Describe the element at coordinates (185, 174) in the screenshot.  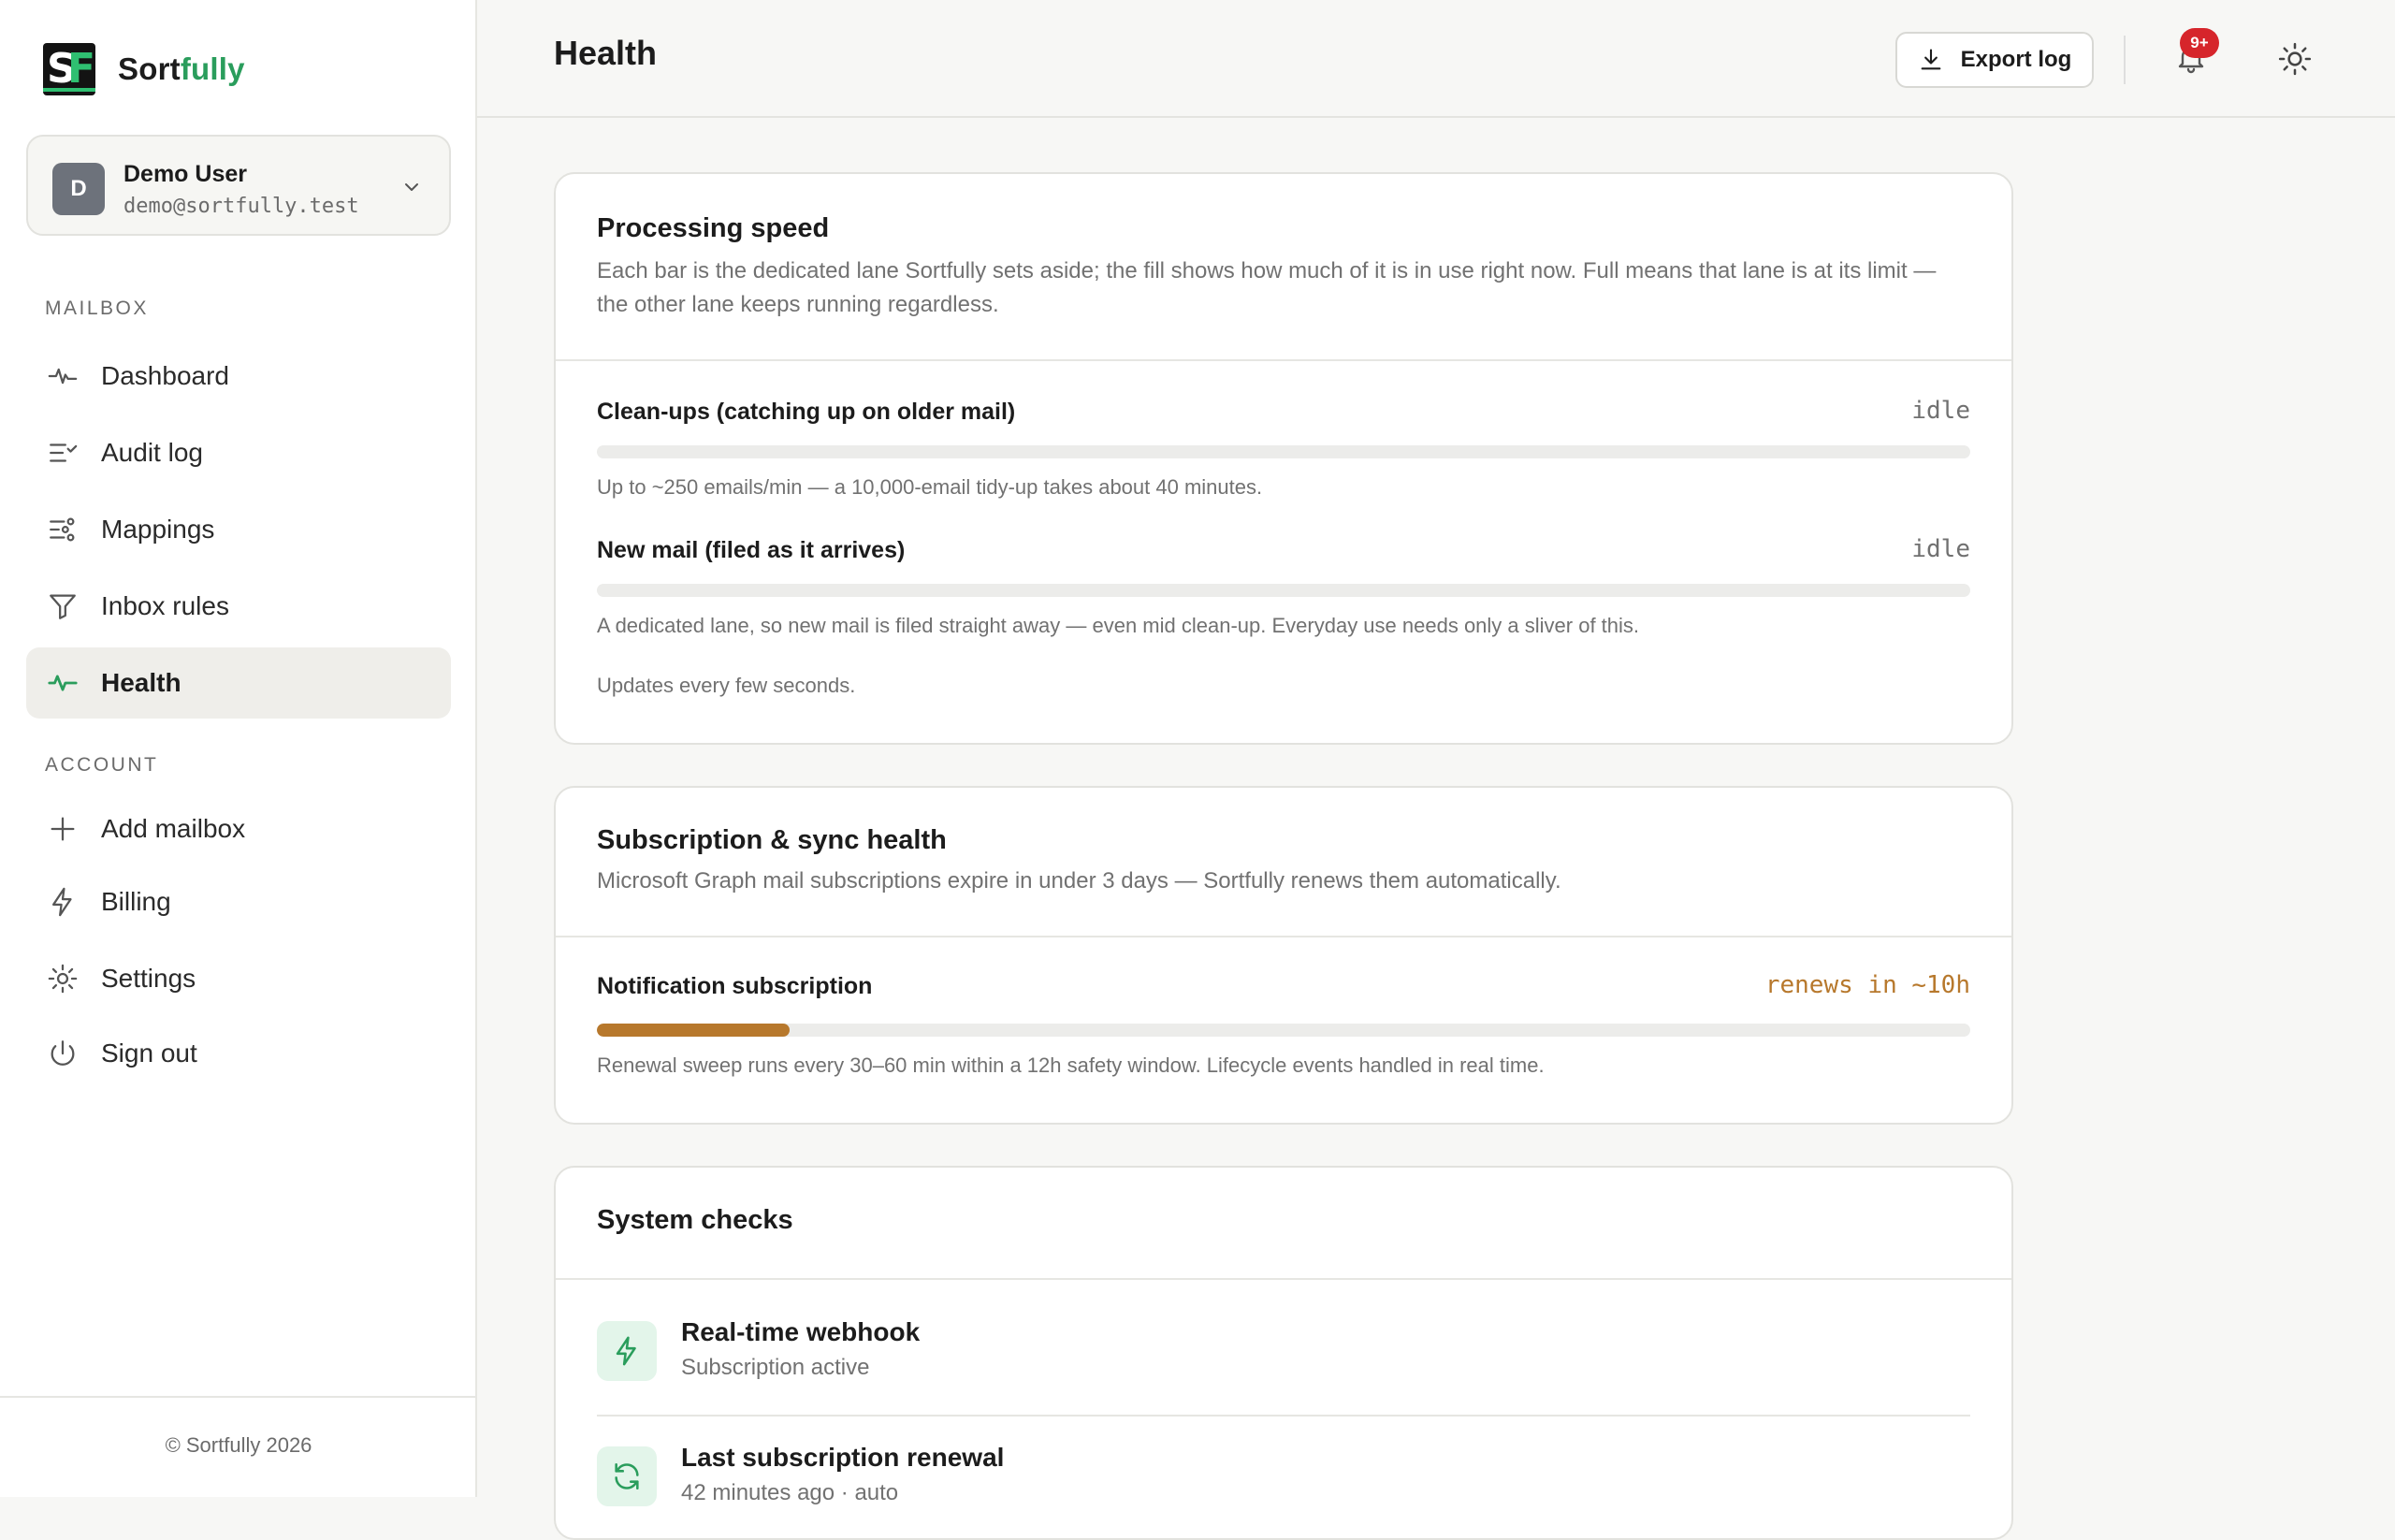
I see `user-name: Demo User` at that location.